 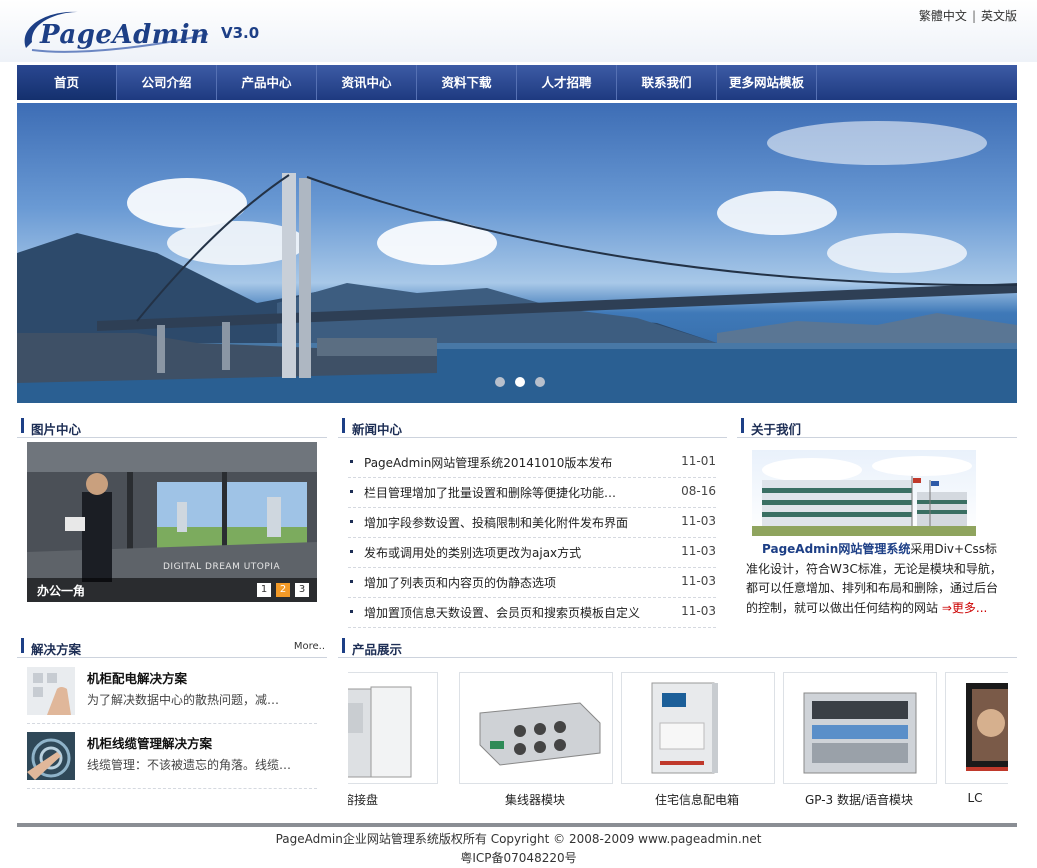 What do you see at coordinates (240, 33) in the screenshot?
I see `logo-version: V3.0` at bounding box center [240, 33].